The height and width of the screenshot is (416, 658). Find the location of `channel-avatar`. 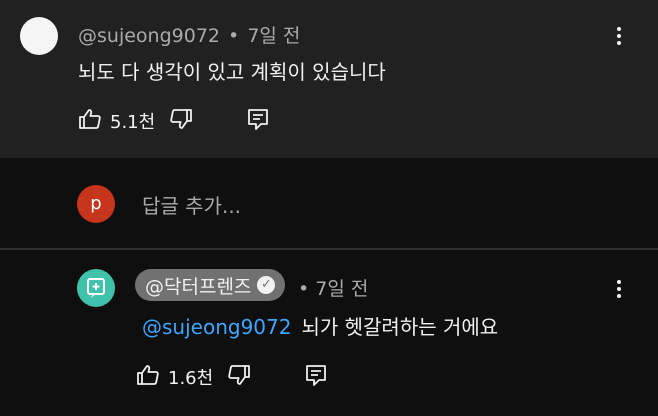

channel-avatar is located at coordinates (96, 288).